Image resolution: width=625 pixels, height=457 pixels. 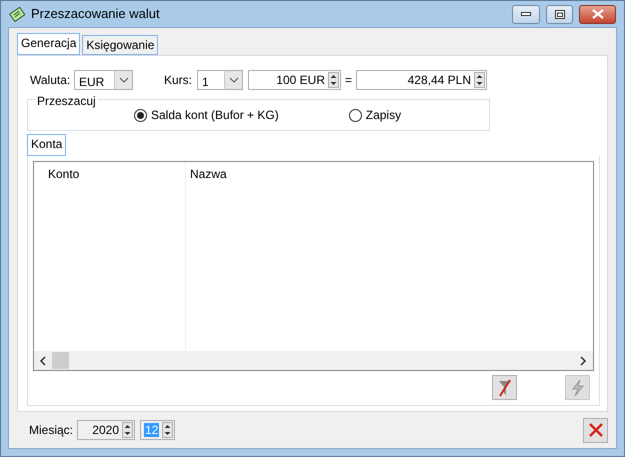 What do you see at coordinates (348, 80) in the screenshot?
I see `equals-sign: =` at bounding box center [348, 80].